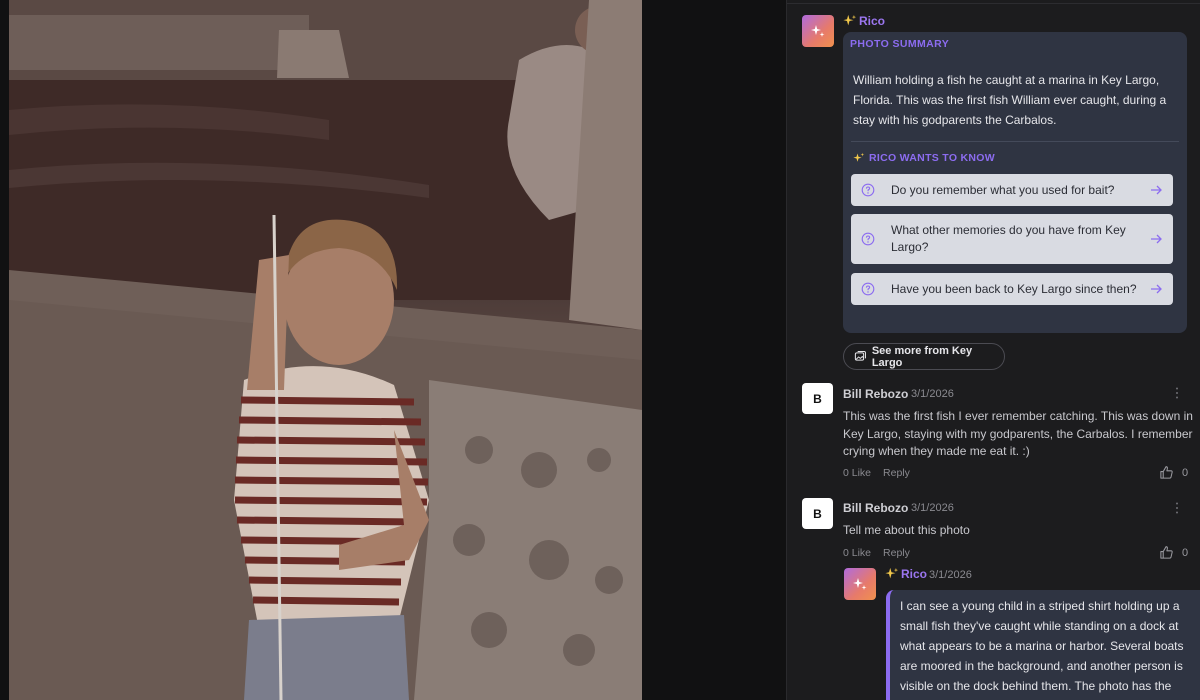 The height and width of the screenshot is (700, 1200). I want to click on panel-top-divider, so click(993, 2).